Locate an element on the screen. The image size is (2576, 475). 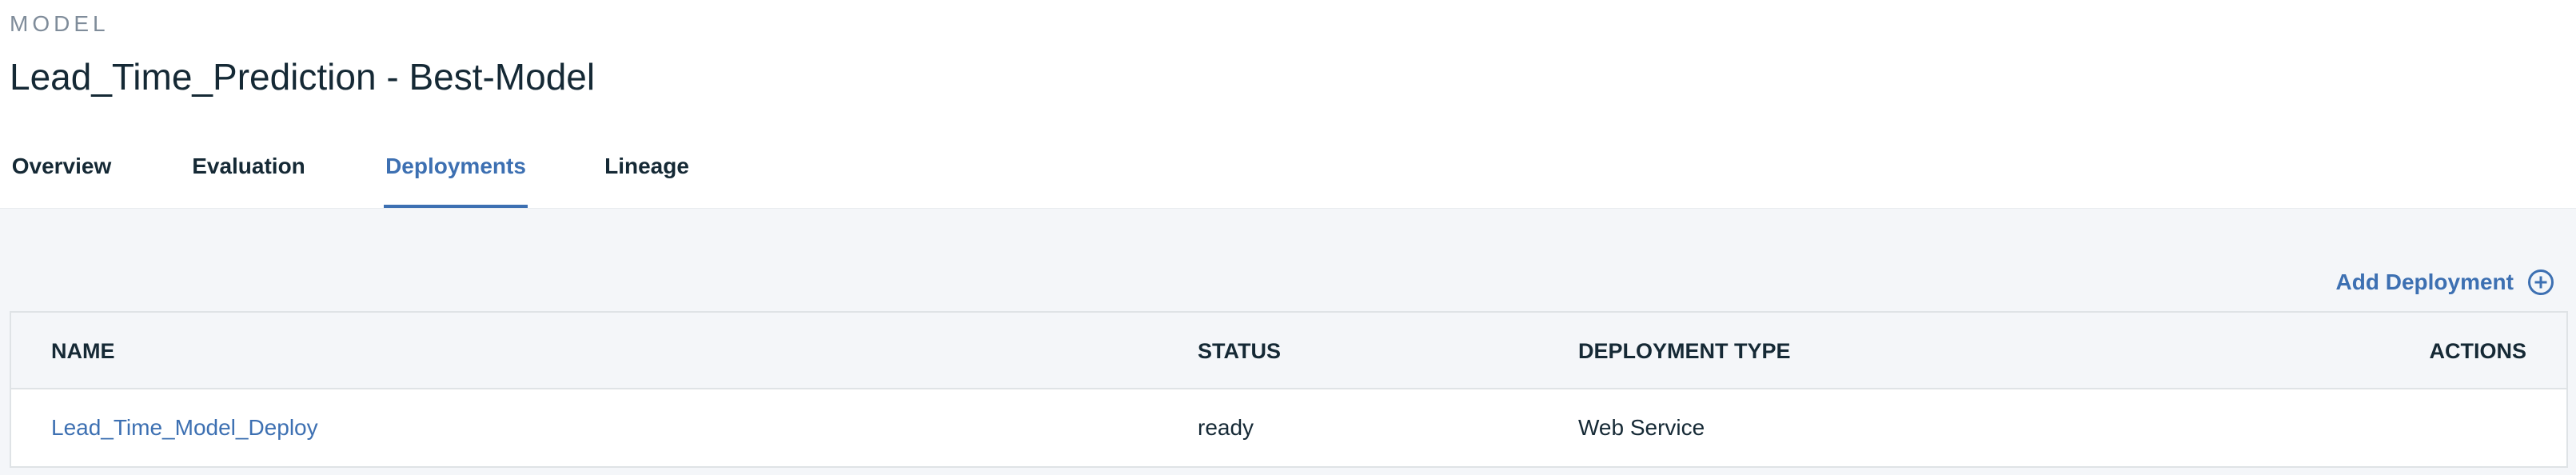
page-title: Lead_Time_Prediction - Best-Model is located at coordinates (303, 77).